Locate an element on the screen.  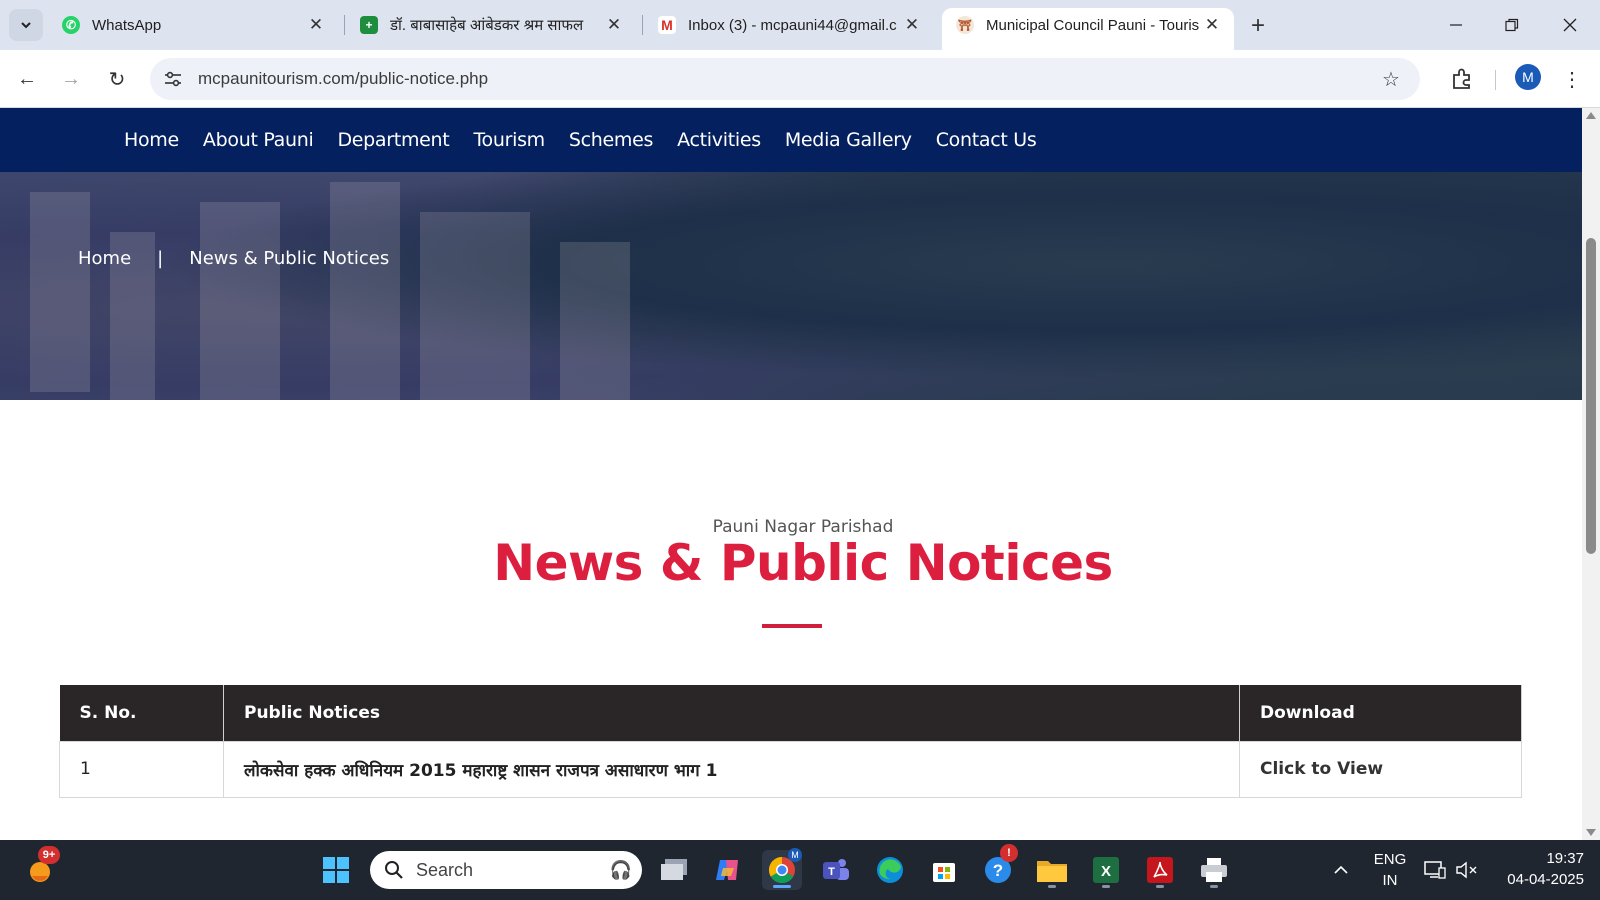
plus-icon: + is located at coordinates (1257, 25).